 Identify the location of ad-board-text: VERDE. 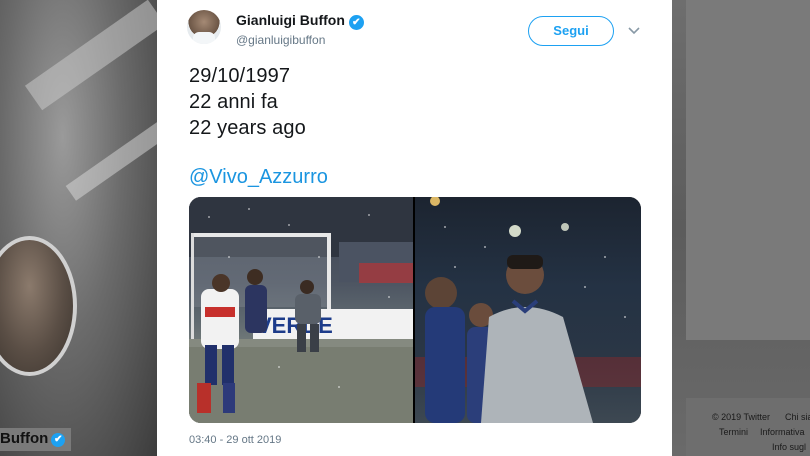
(295, 325).